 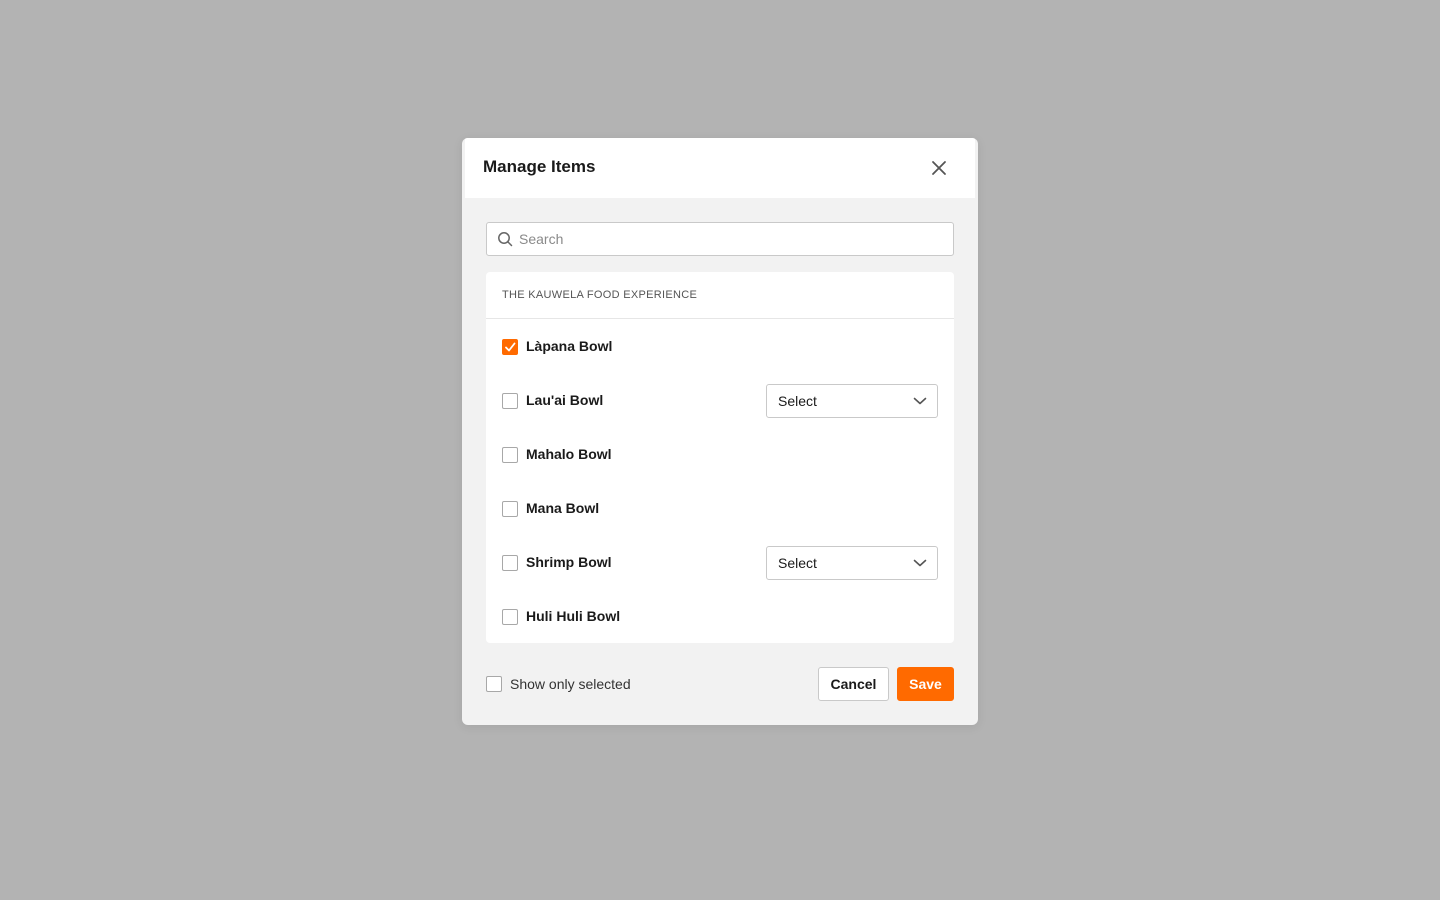 I want to click on section-title: THE KAUWELA FOOD EXPERIENCE, so click(x=600, y=295).